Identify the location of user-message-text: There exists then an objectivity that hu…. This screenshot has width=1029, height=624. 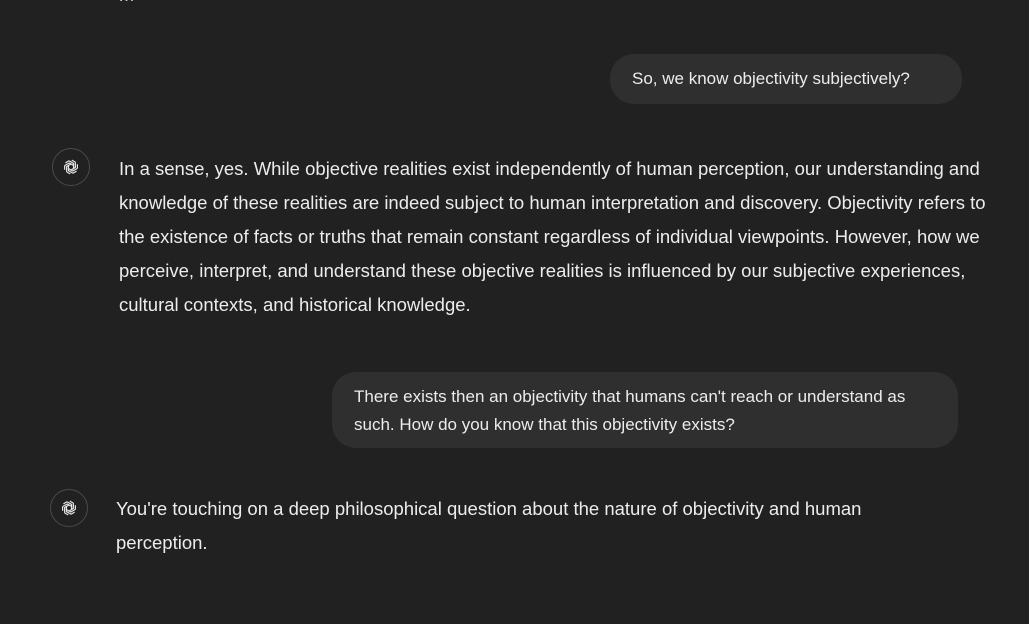
(630, 410).